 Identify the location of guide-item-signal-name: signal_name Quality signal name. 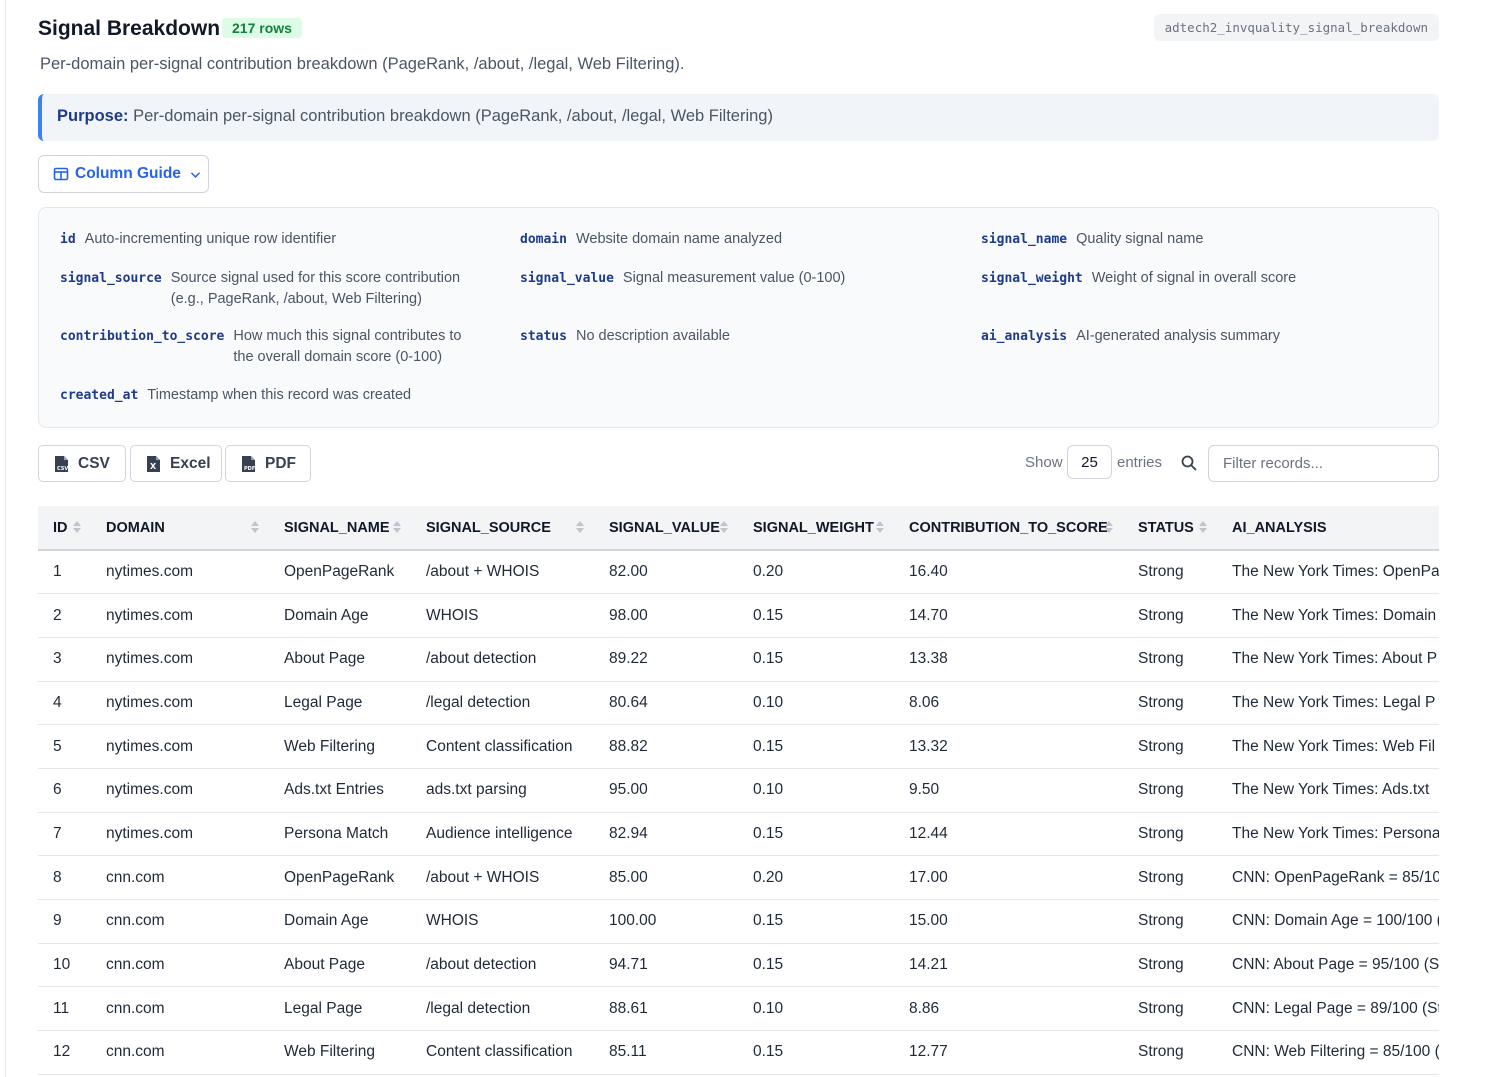
(1218, 239).